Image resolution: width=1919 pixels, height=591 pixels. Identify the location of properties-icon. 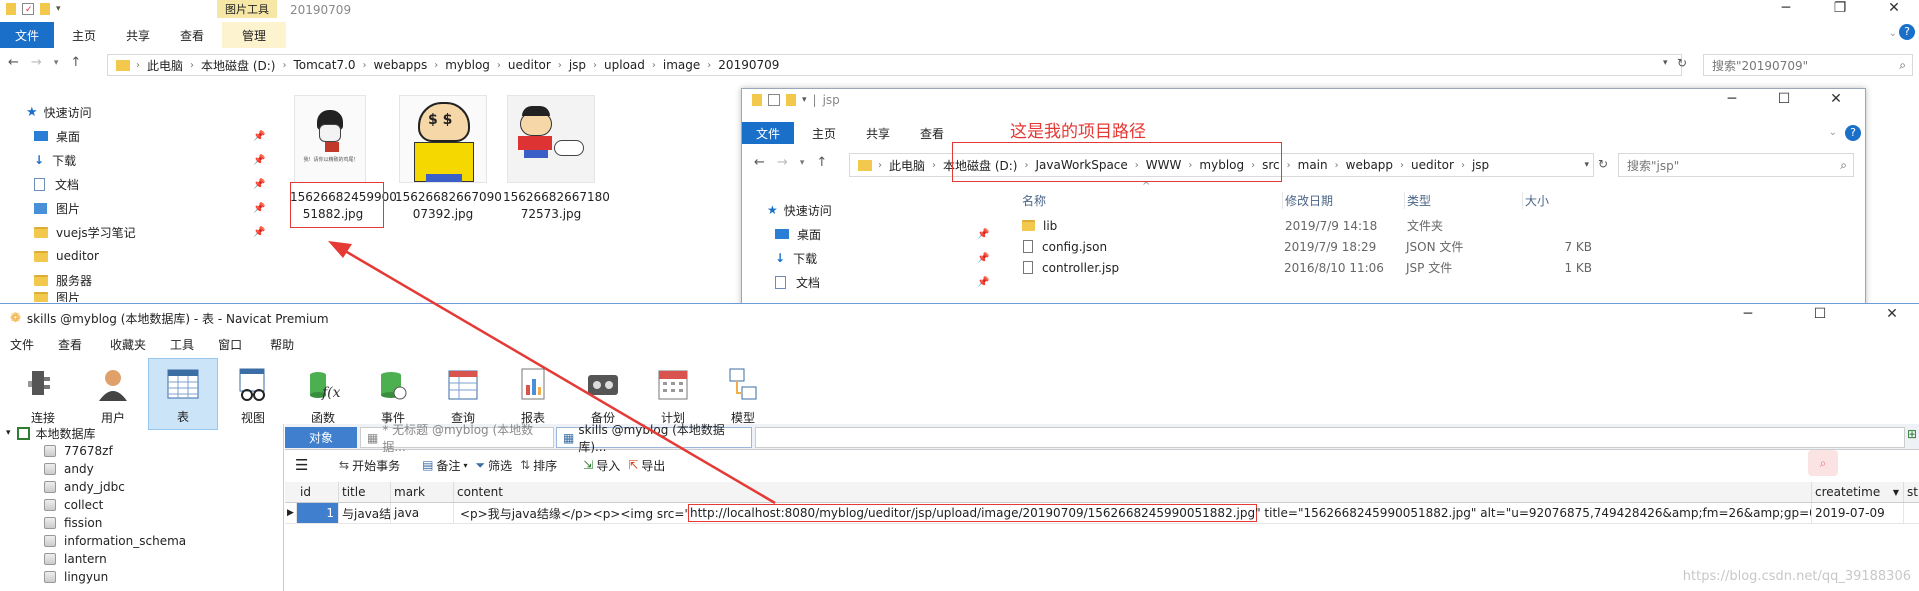
(774, 100).